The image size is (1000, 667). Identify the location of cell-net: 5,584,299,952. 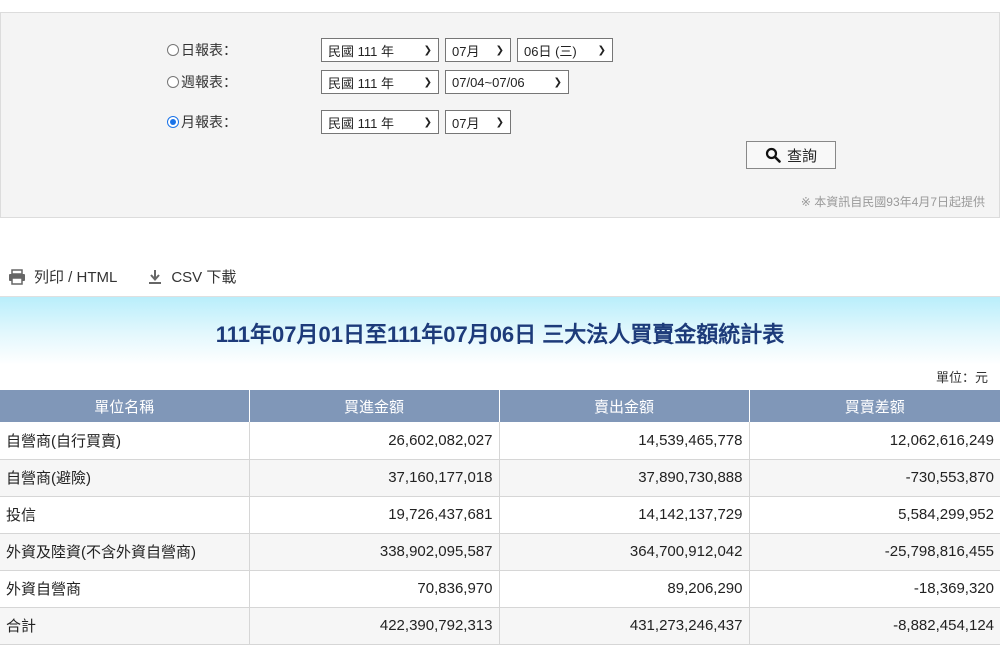
(874, 515).